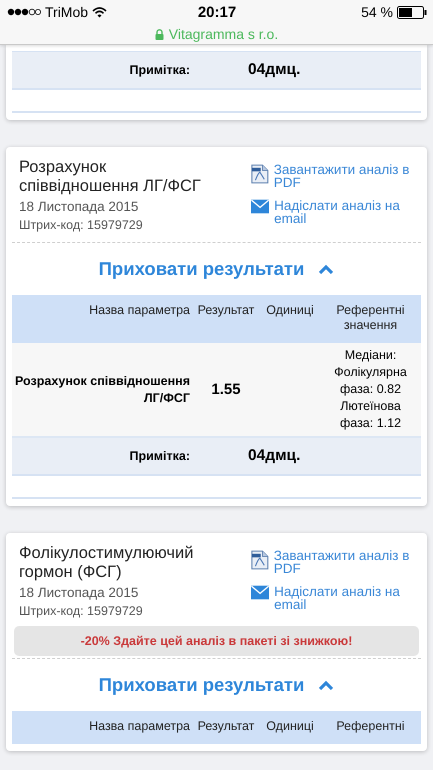 The height and width of the screenshot is (770, 433). I want to click on carrier-name: TriMob, so click(66, 12).